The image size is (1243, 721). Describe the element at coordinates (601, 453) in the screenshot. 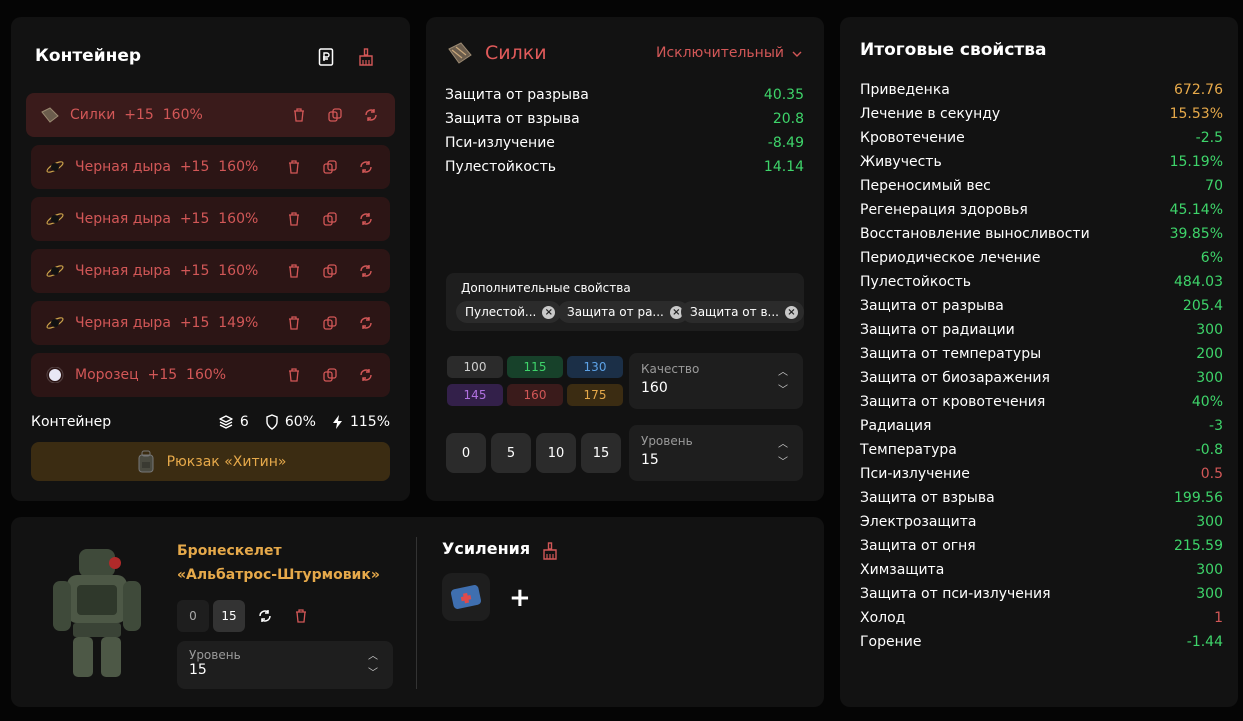

I see `level-preset-button: 15` at that location.